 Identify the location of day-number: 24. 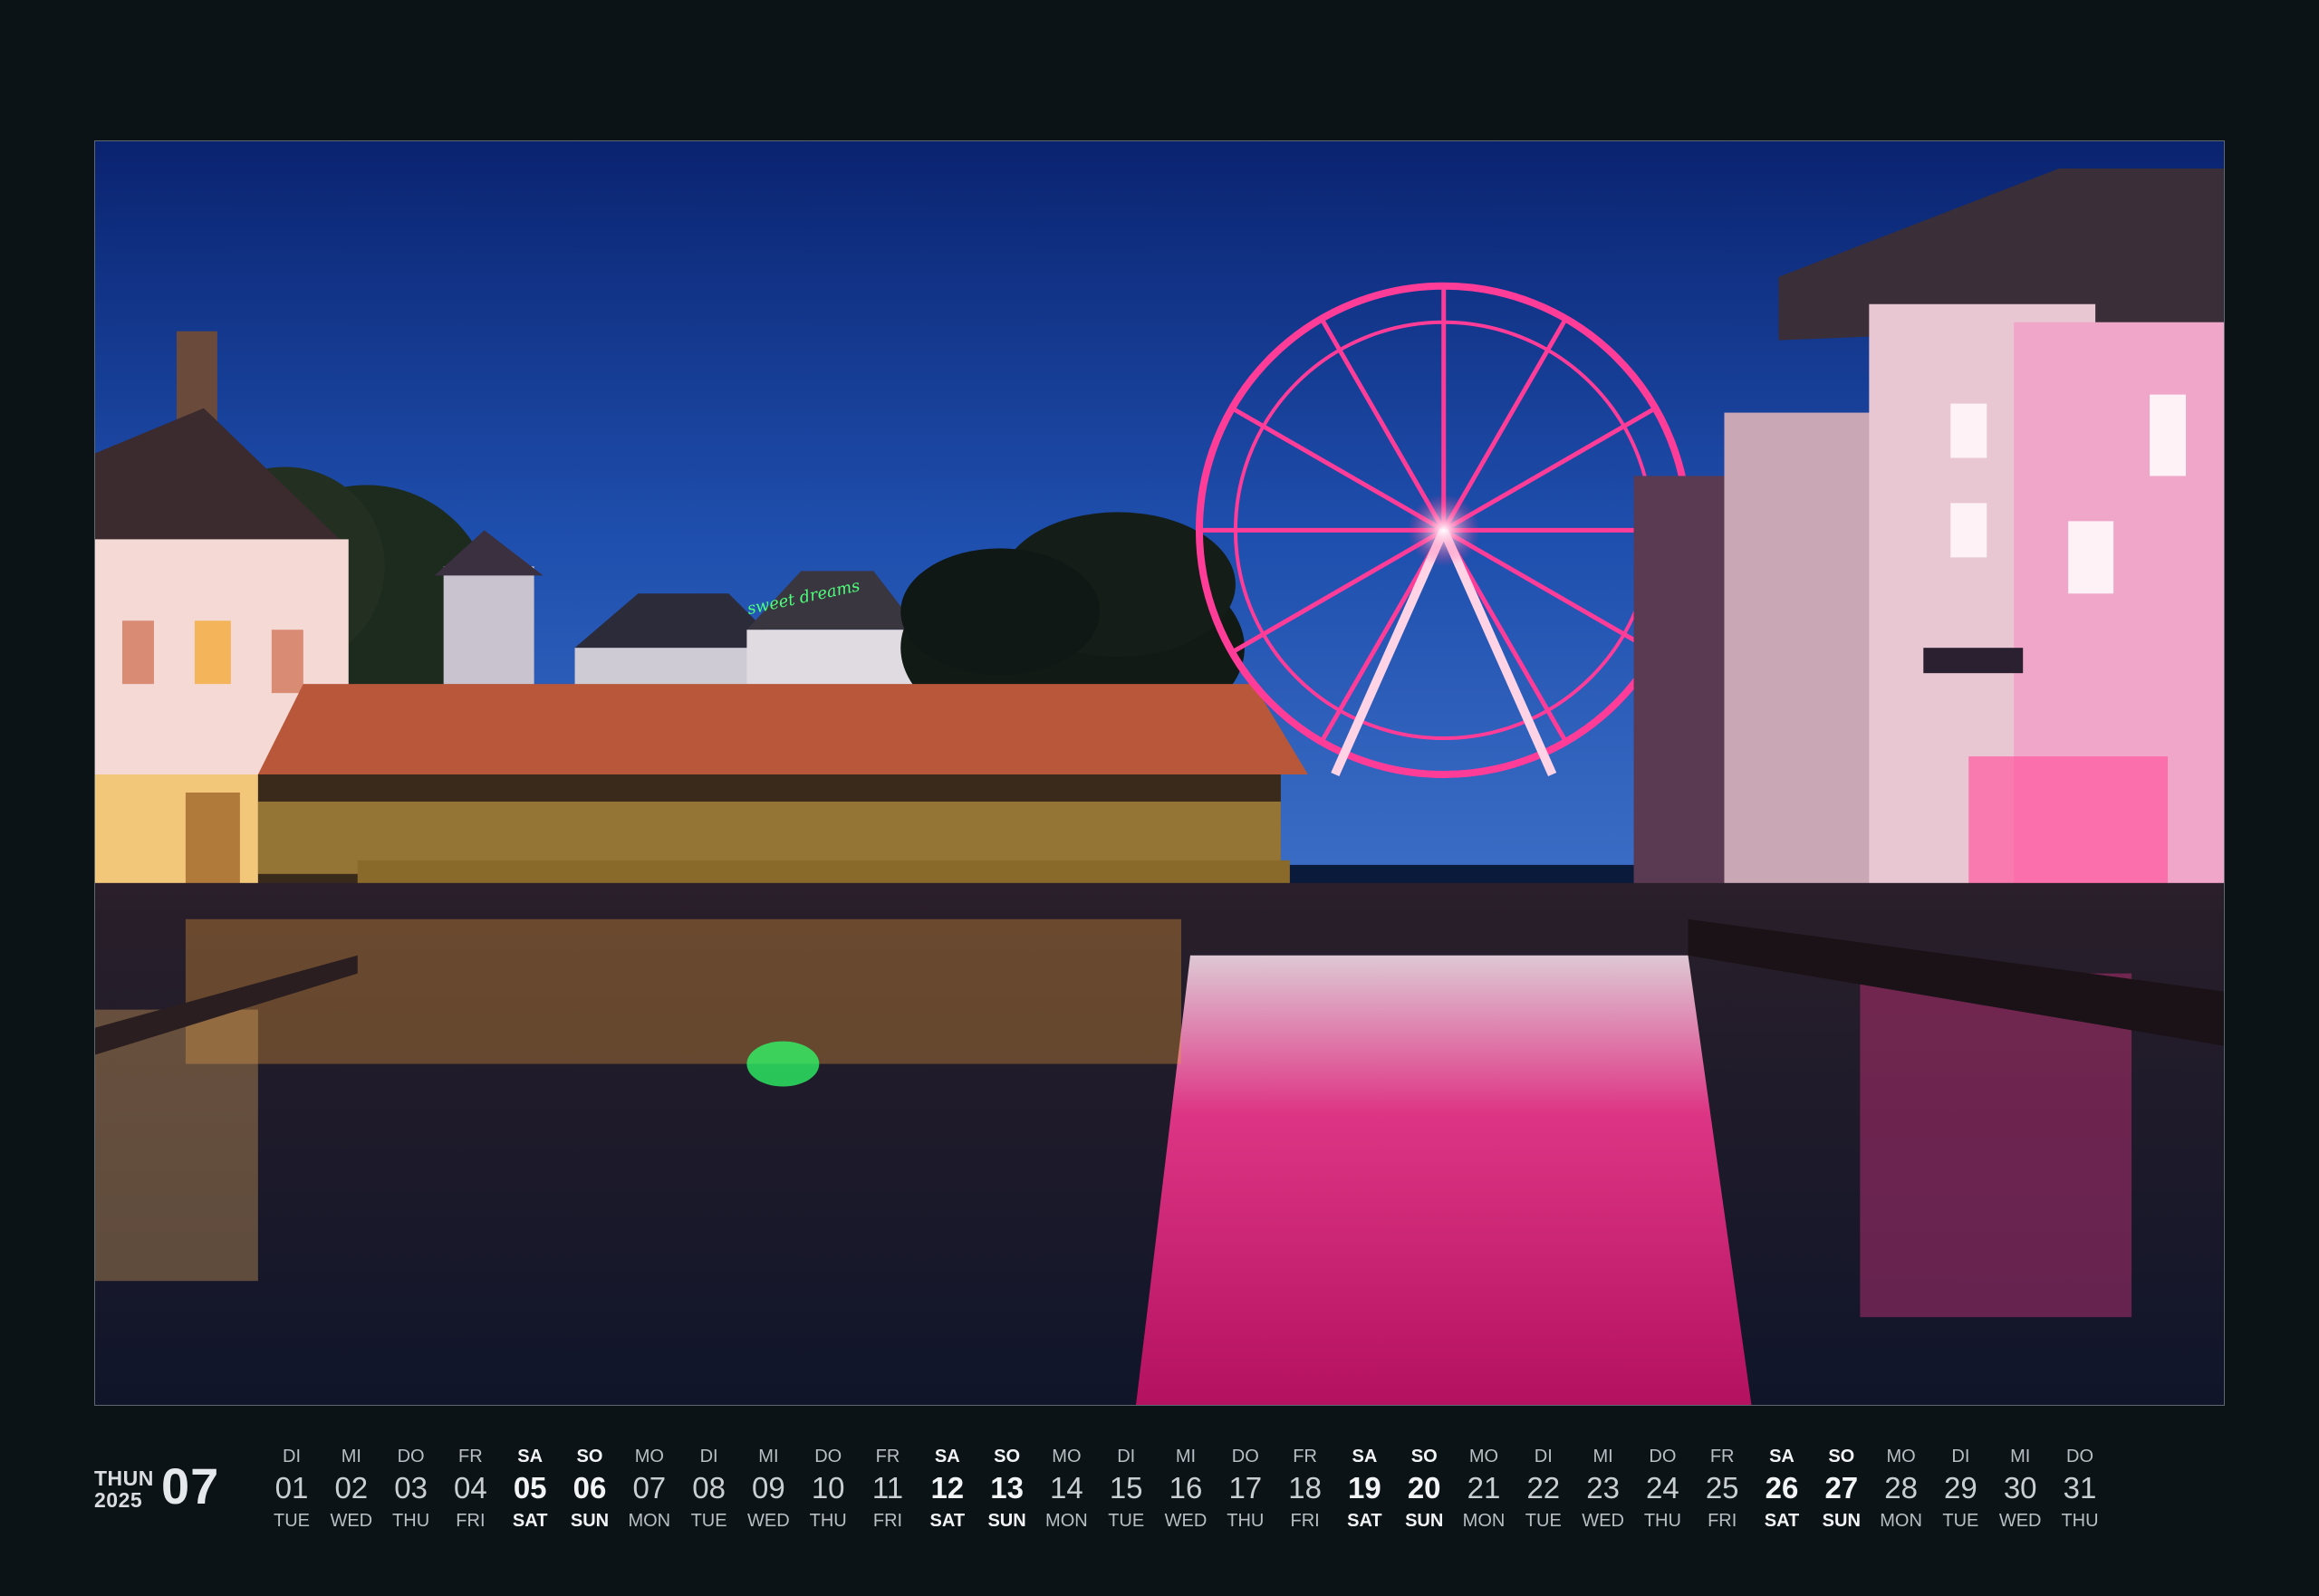
(1662, 1488).